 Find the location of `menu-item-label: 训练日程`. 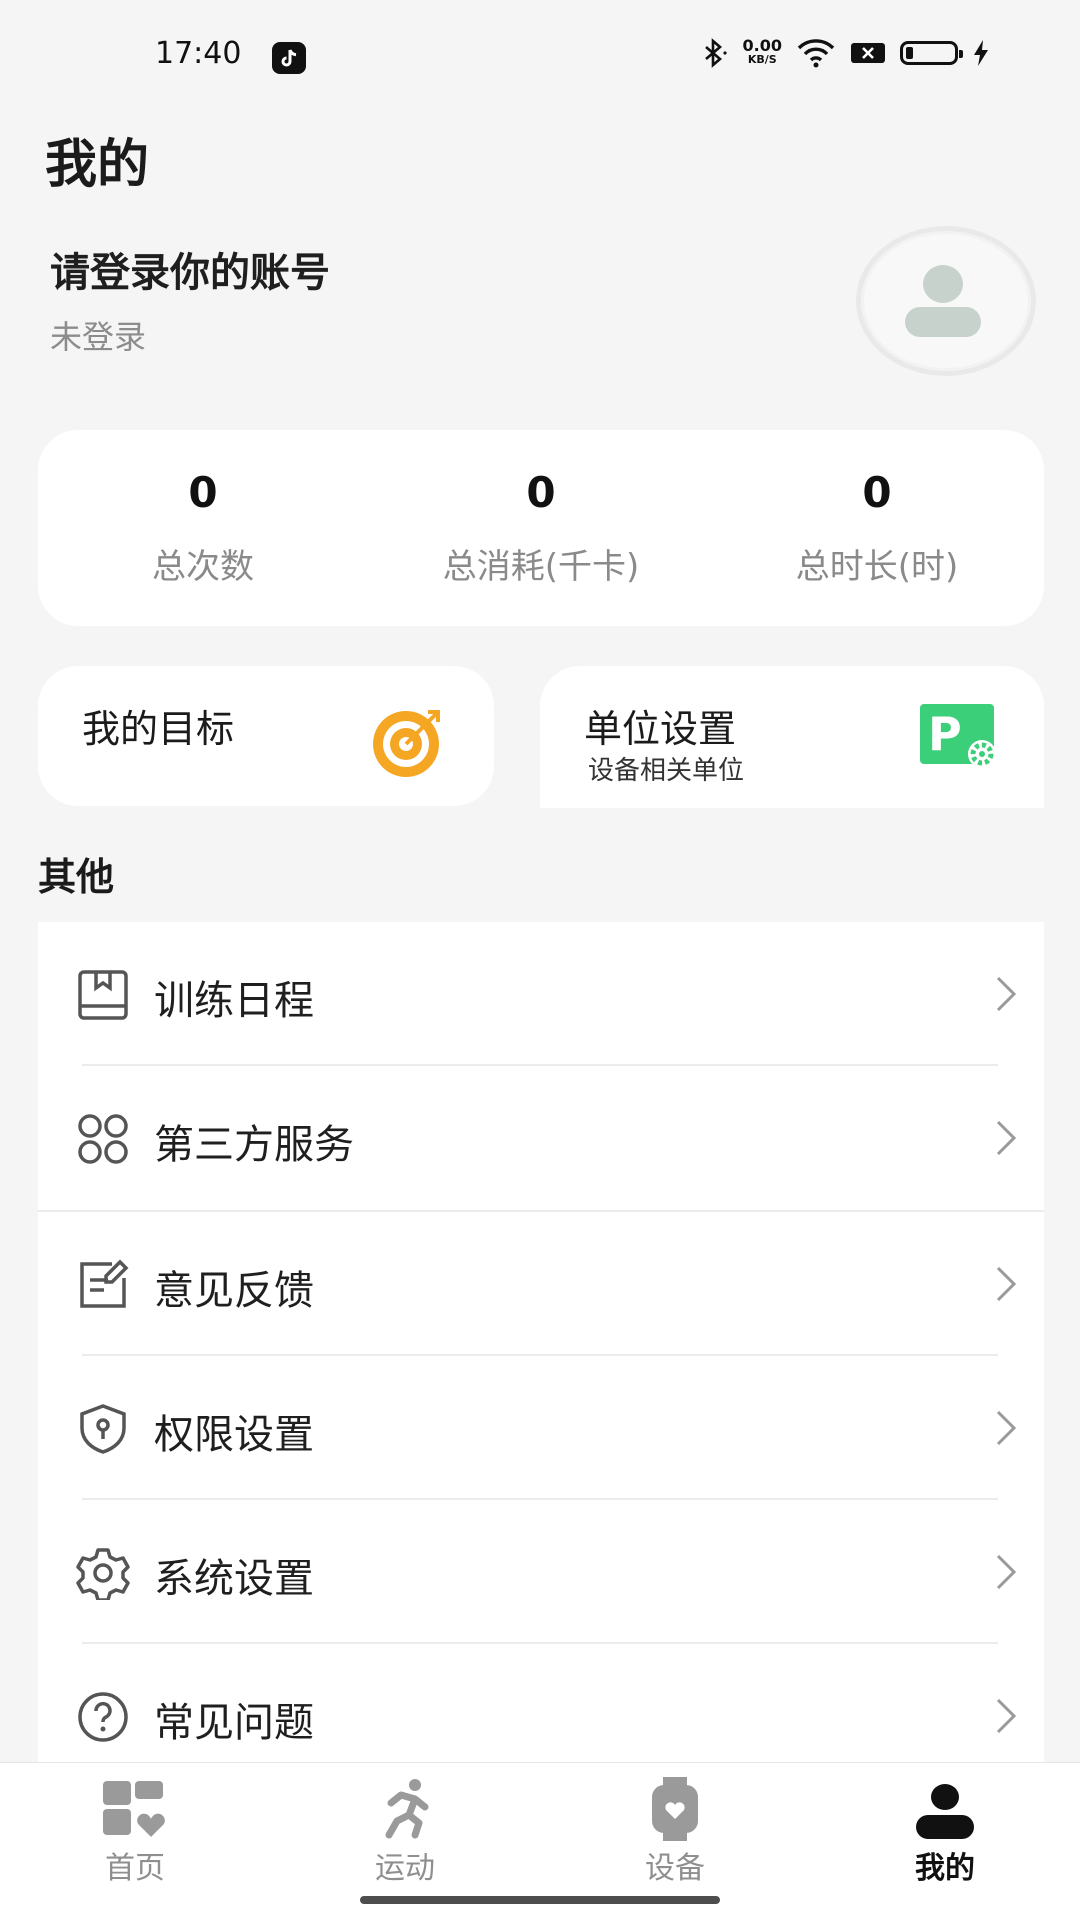

menu-item-label: 训练日程 is located at coordinates (234, 1001).